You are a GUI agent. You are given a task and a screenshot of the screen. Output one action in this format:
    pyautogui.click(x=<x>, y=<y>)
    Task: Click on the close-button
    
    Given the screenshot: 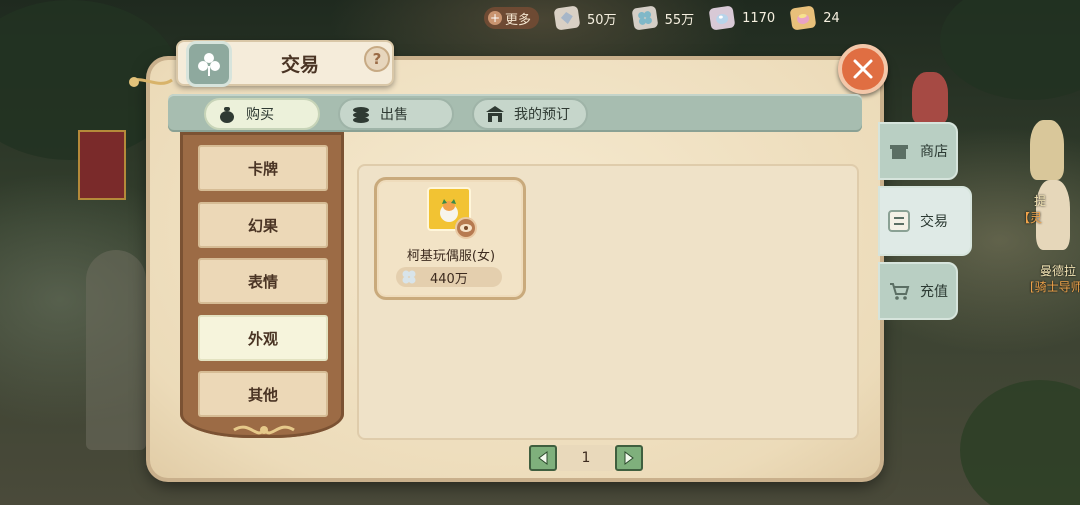 What is the action you would take?
    pyautogui.click(x=863, y=69)
    